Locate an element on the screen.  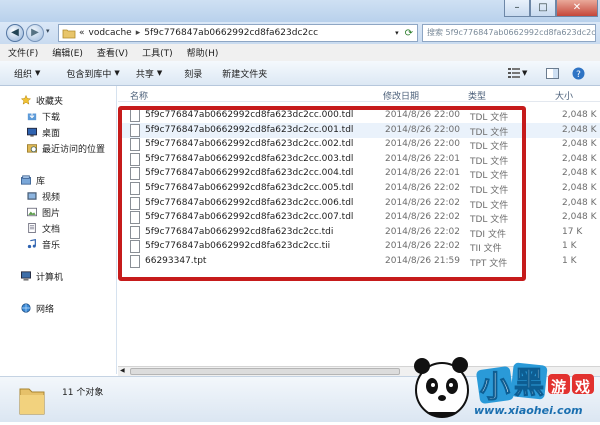
nav-computer: 计算机 is located at coordinates (58, 276).